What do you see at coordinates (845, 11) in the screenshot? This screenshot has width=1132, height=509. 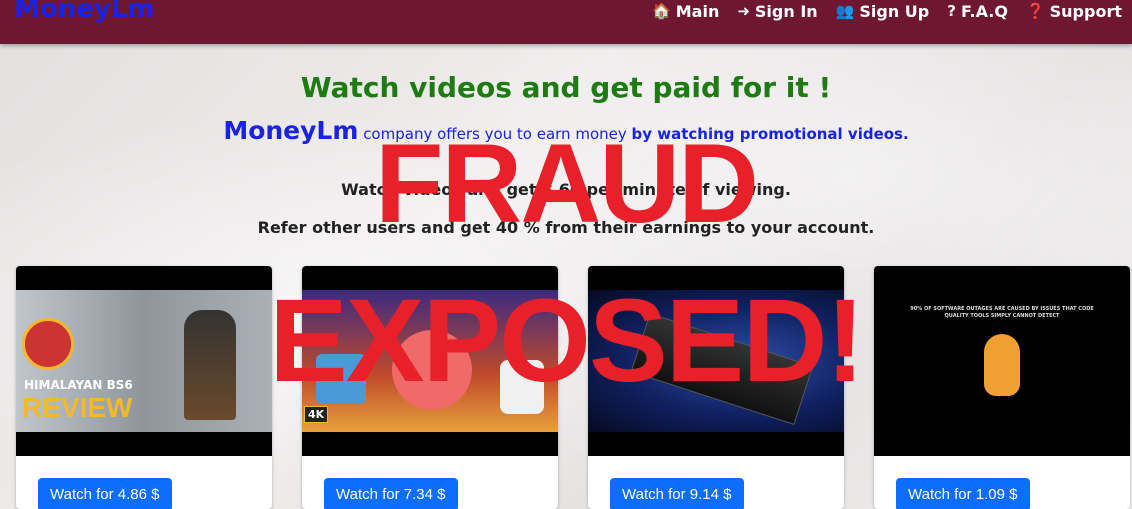 I see `user-plus-icon: 👥` at bounding box center [845, 11].